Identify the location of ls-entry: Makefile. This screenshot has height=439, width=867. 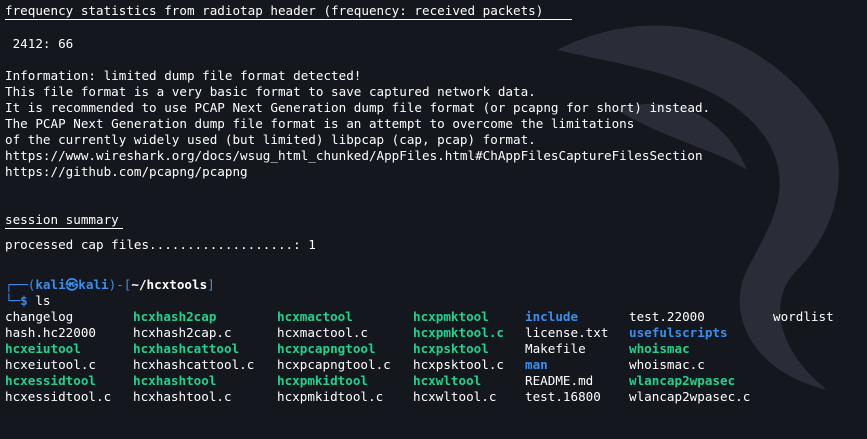
(555, 348).